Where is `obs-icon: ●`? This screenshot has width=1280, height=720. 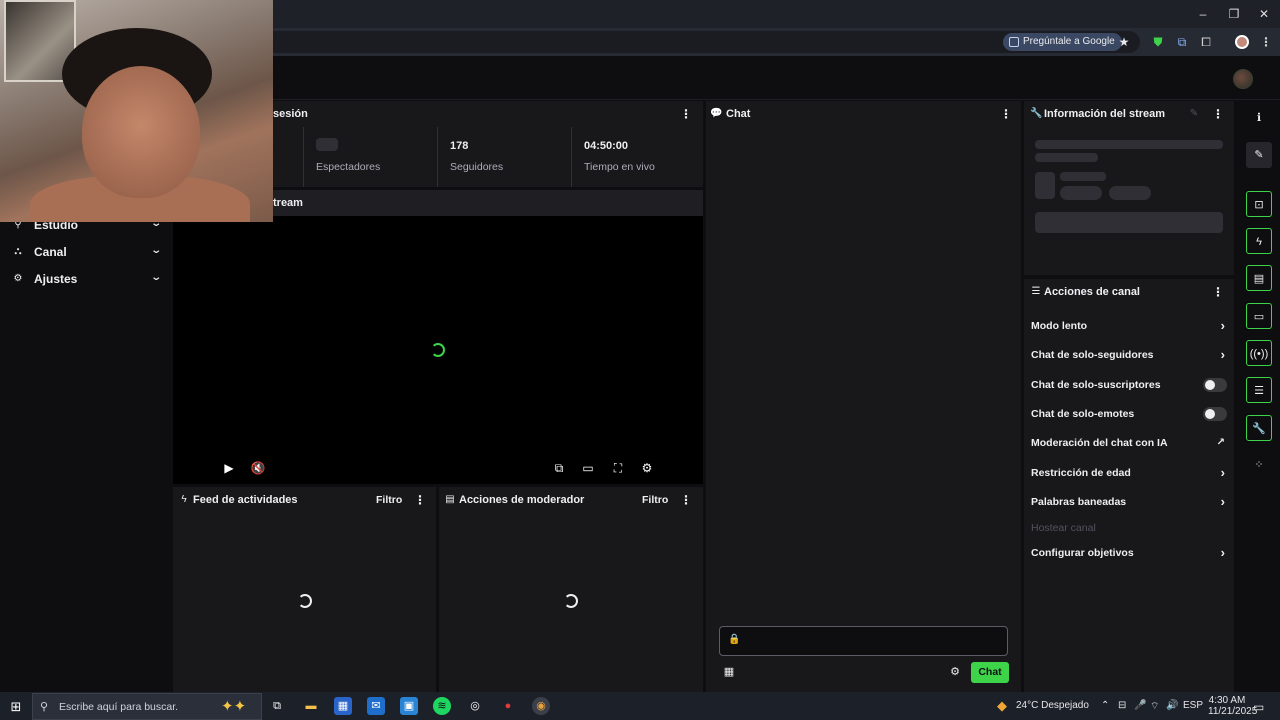
obs-icon: ● is located at coordinates (508, 706).